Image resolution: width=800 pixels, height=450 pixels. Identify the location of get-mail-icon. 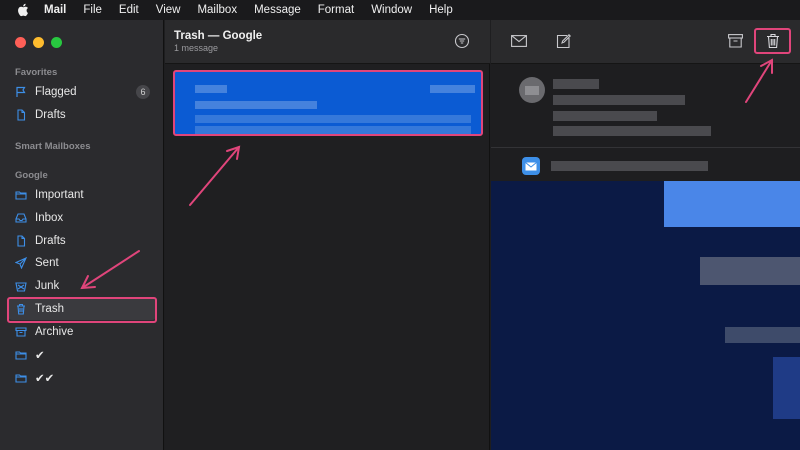
(519, 41).